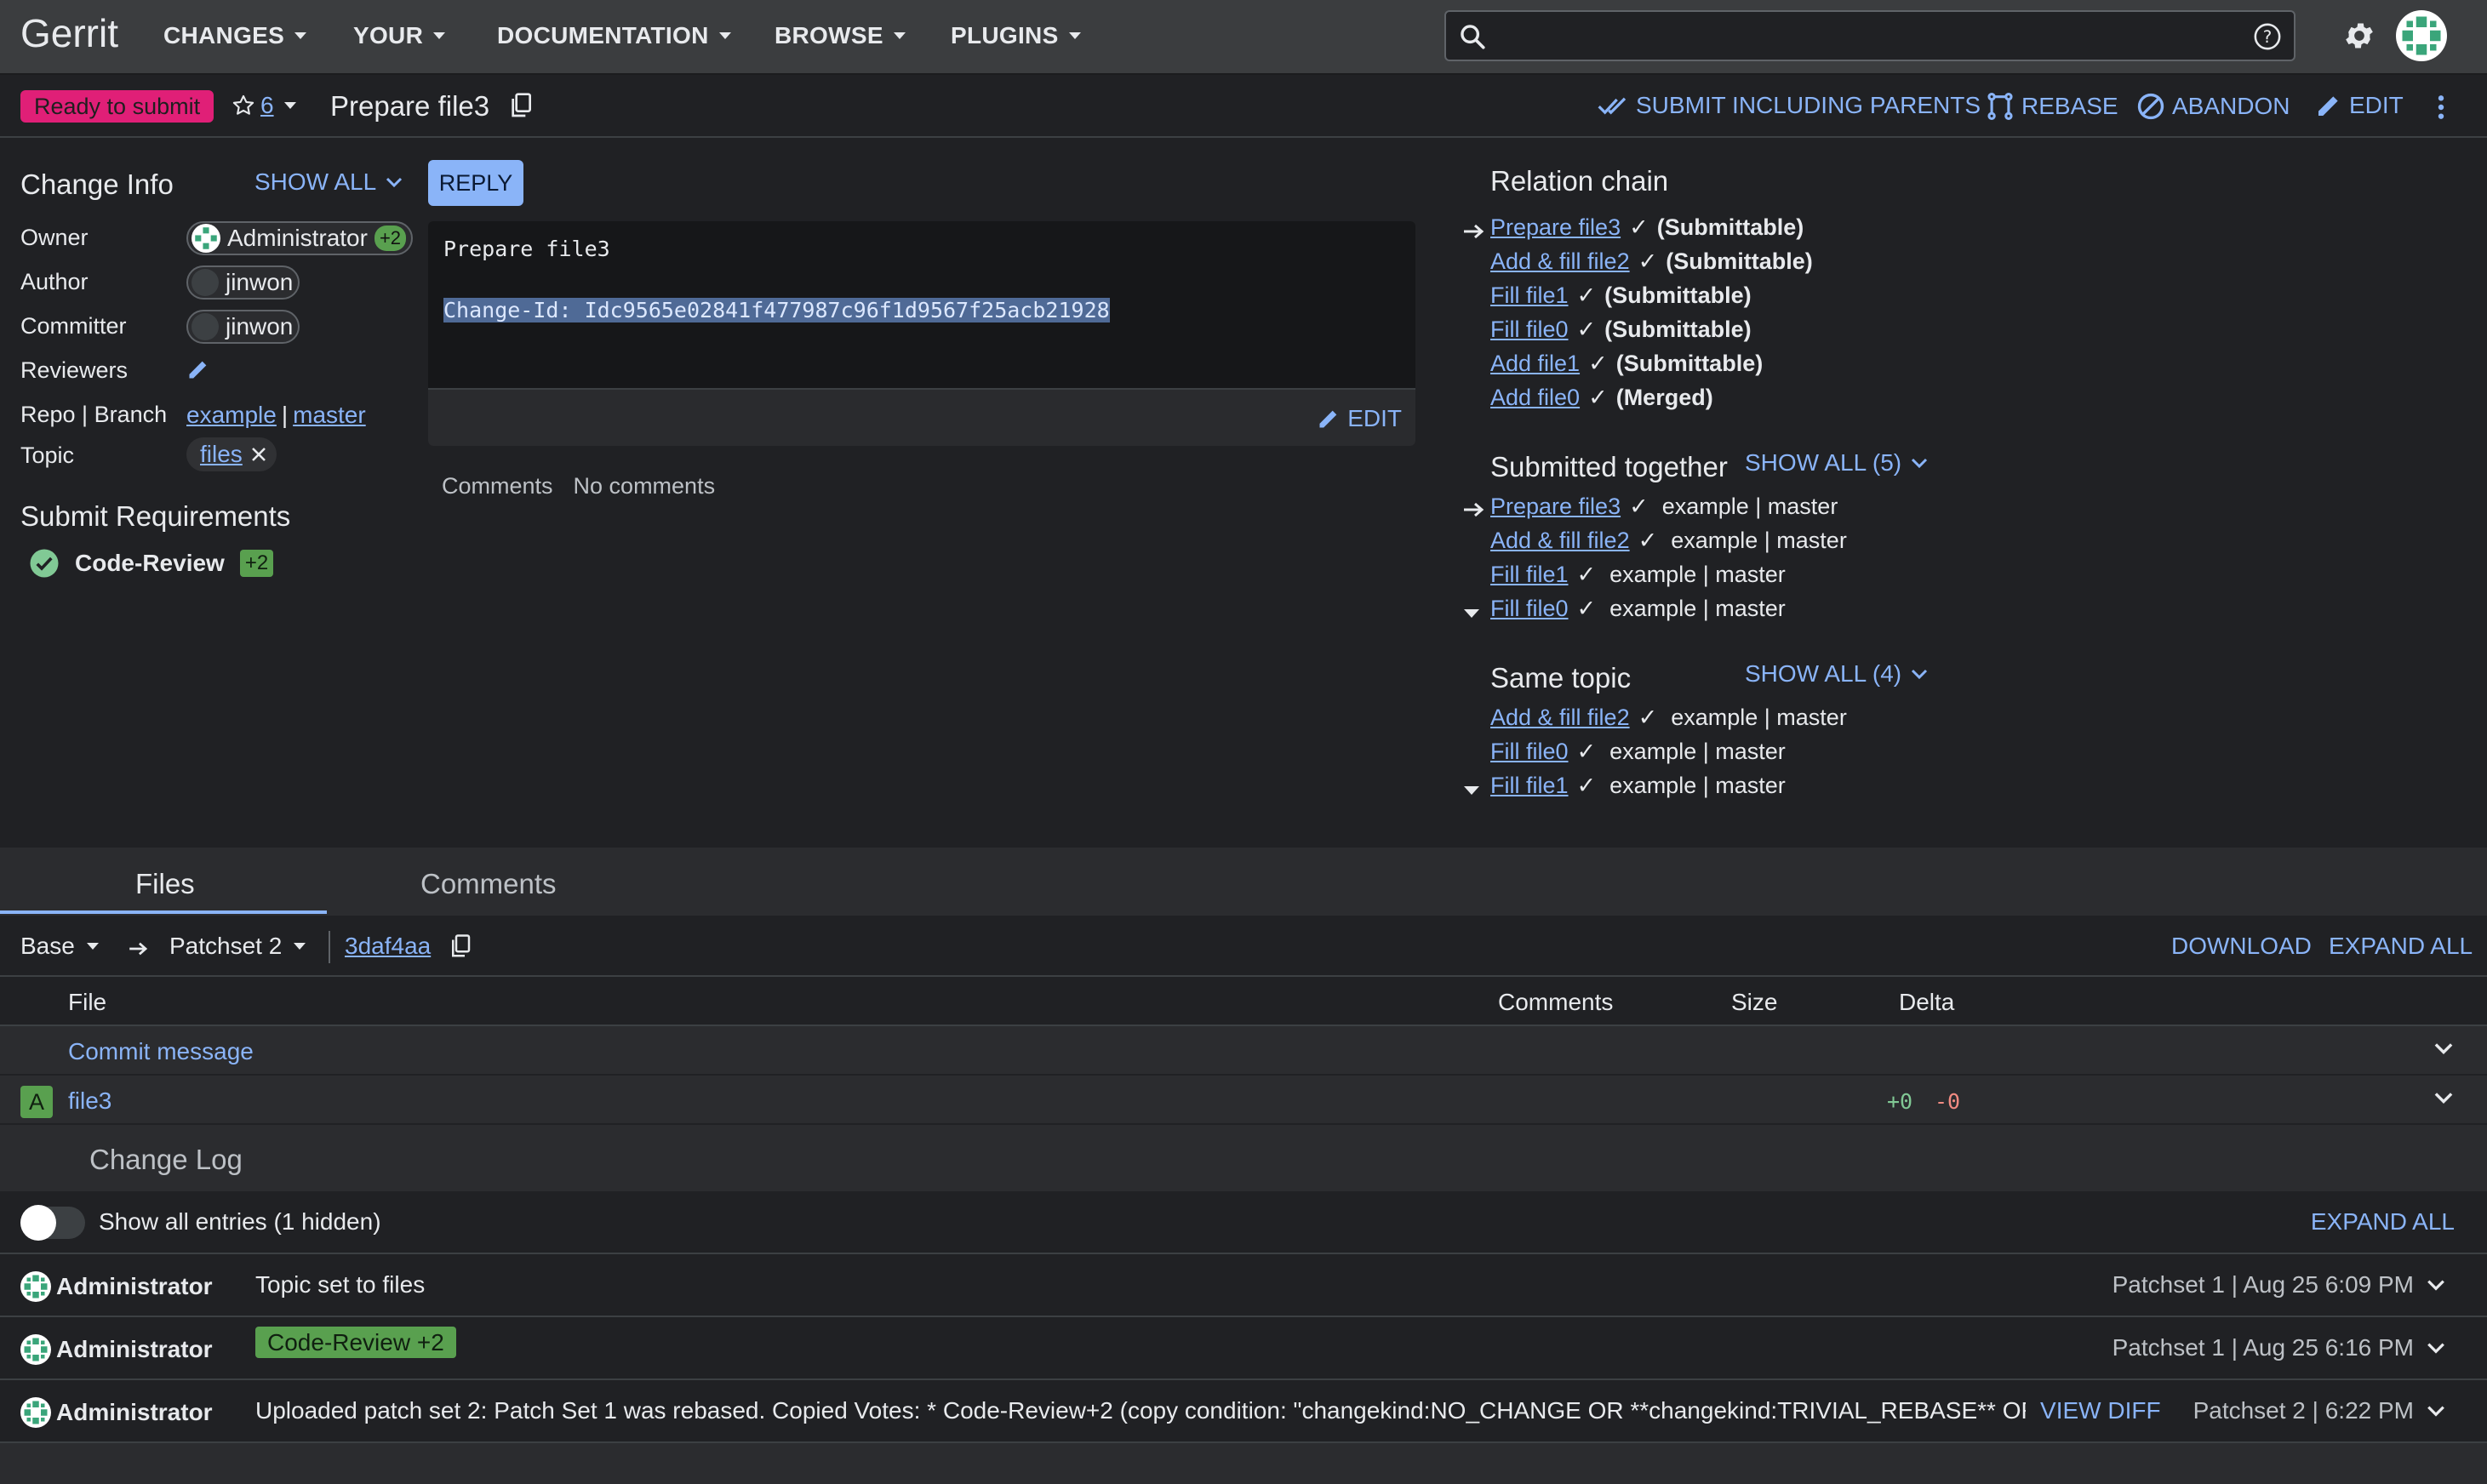 Image resolution: width=2487 pixels, height=1484 pixels. Describe the element at coordinates (2401, 946) in the screenshot. I see `expand-all-files-button: EXPAND ALL` at that location.